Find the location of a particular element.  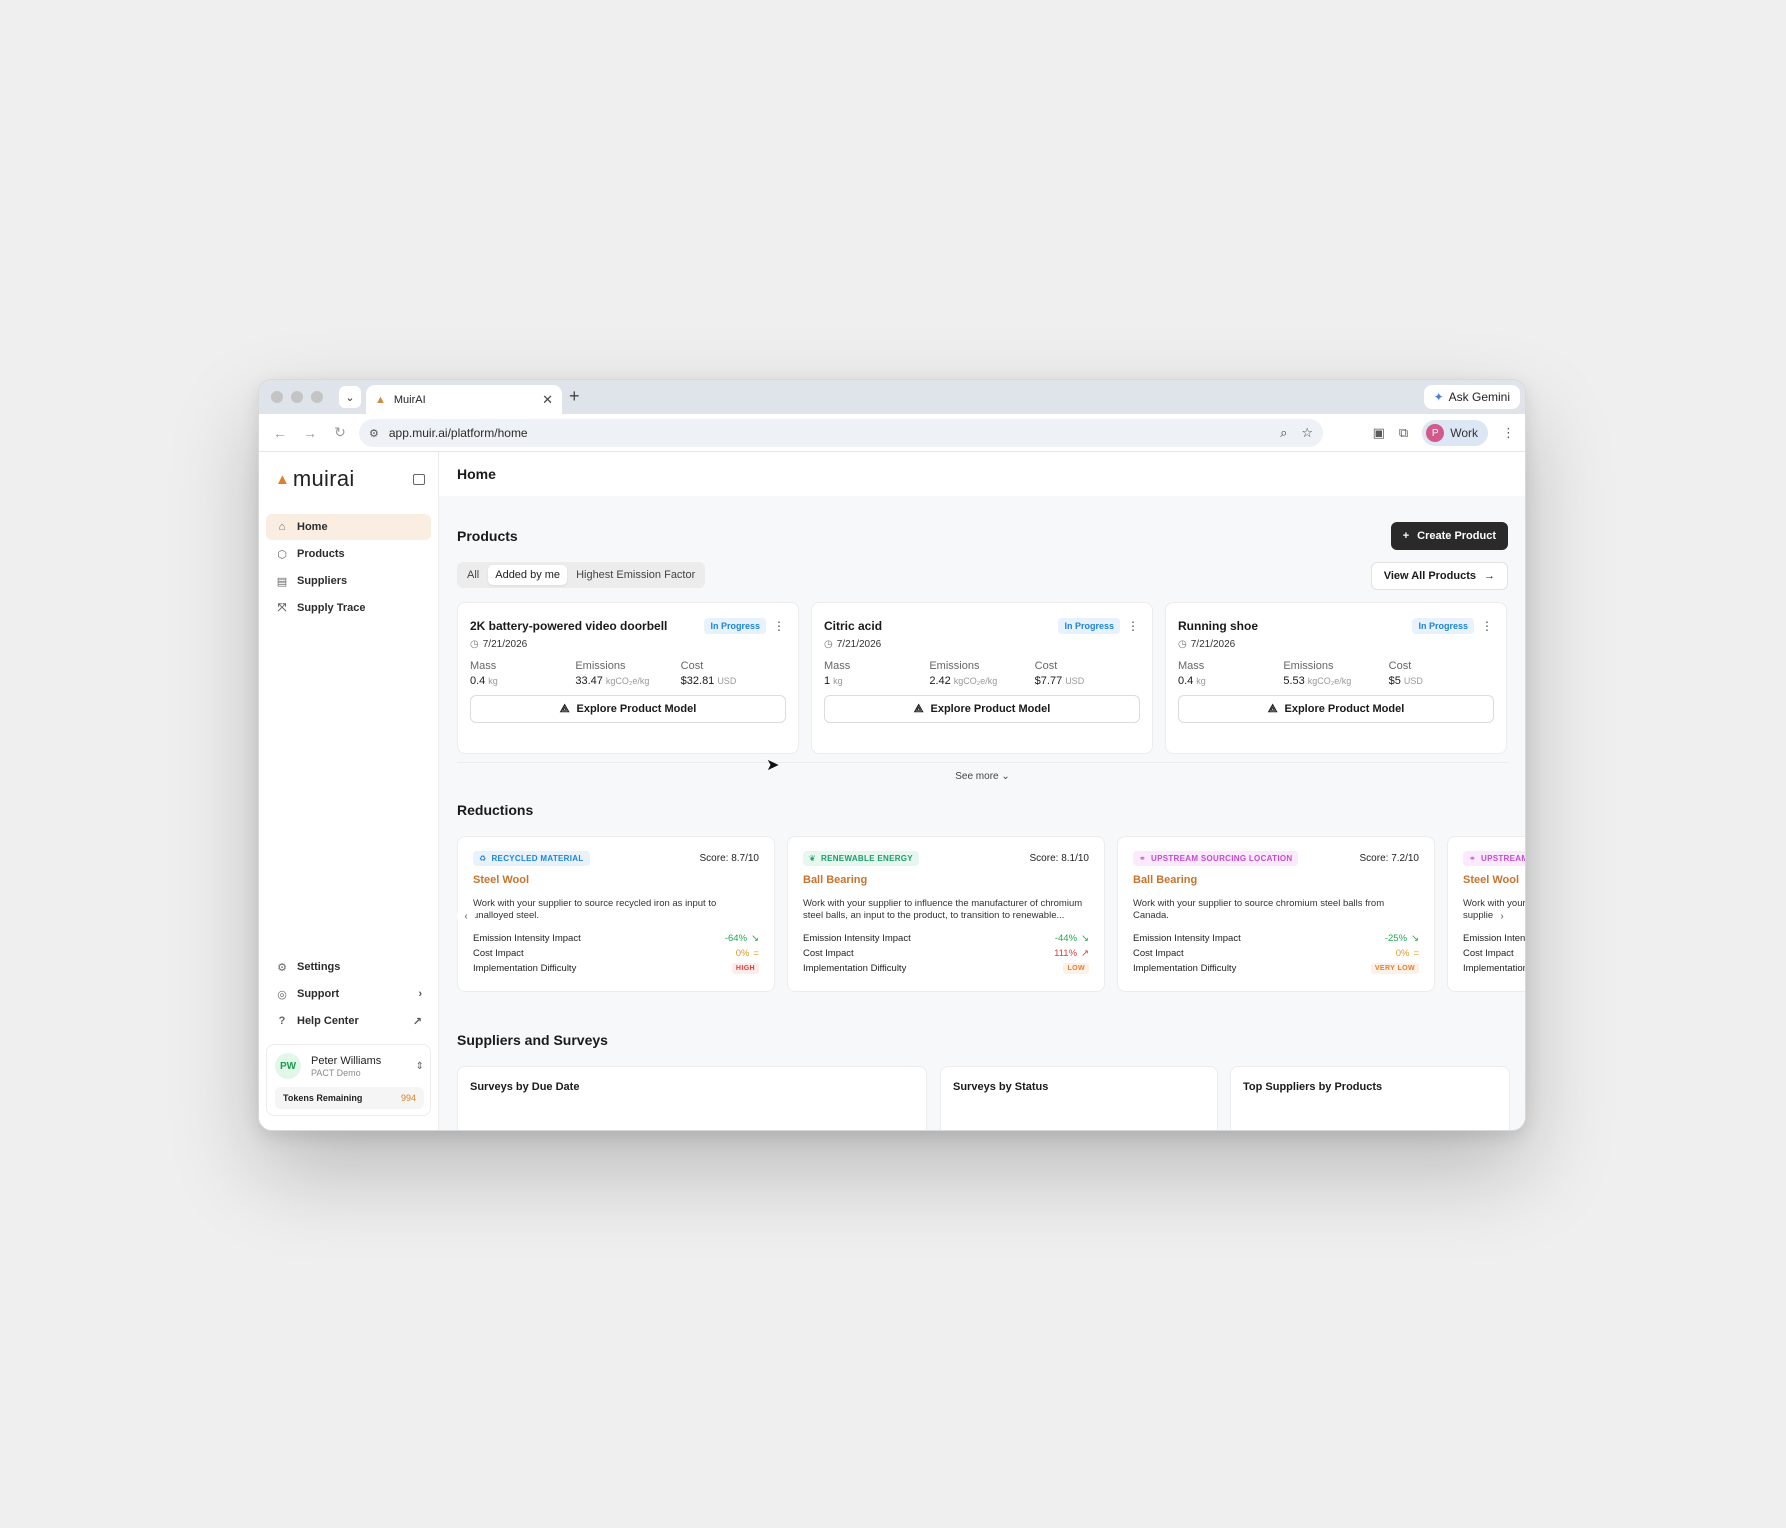

create-product-label: Create Product is located at coordinates (1456, 536).